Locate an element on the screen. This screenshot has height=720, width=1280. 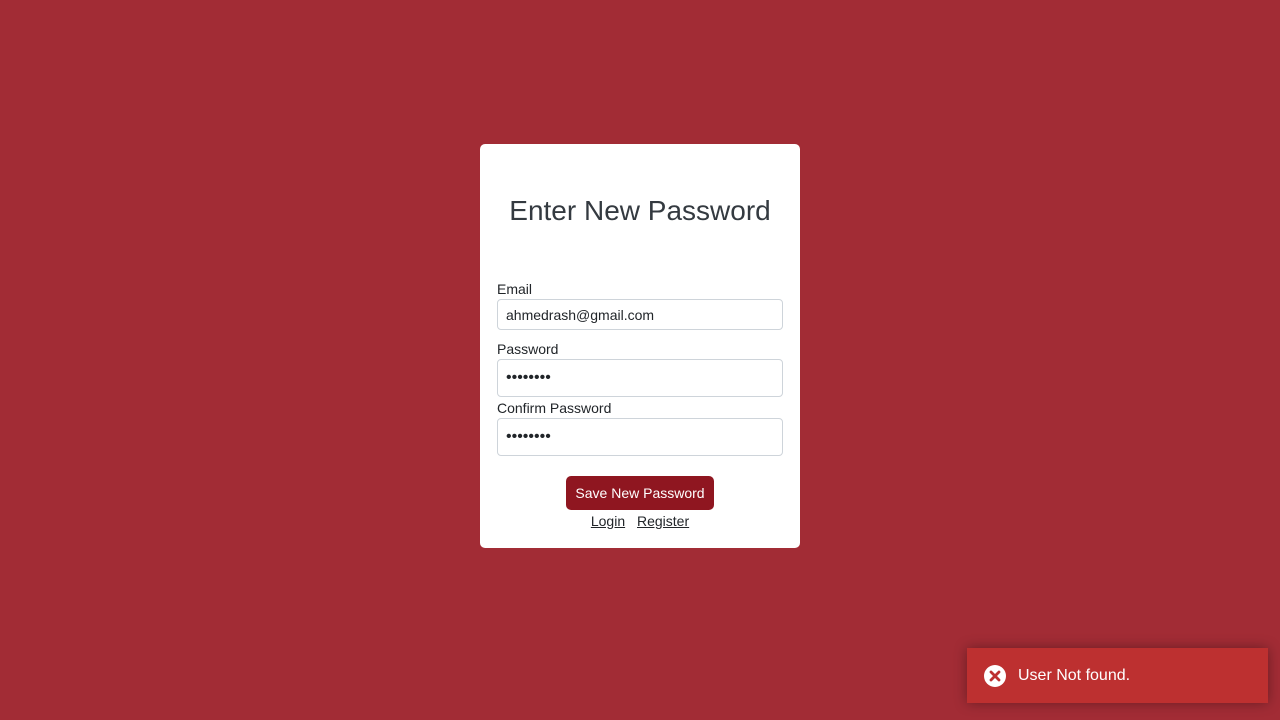
email-label: Email is located at coordinates (515, 289).